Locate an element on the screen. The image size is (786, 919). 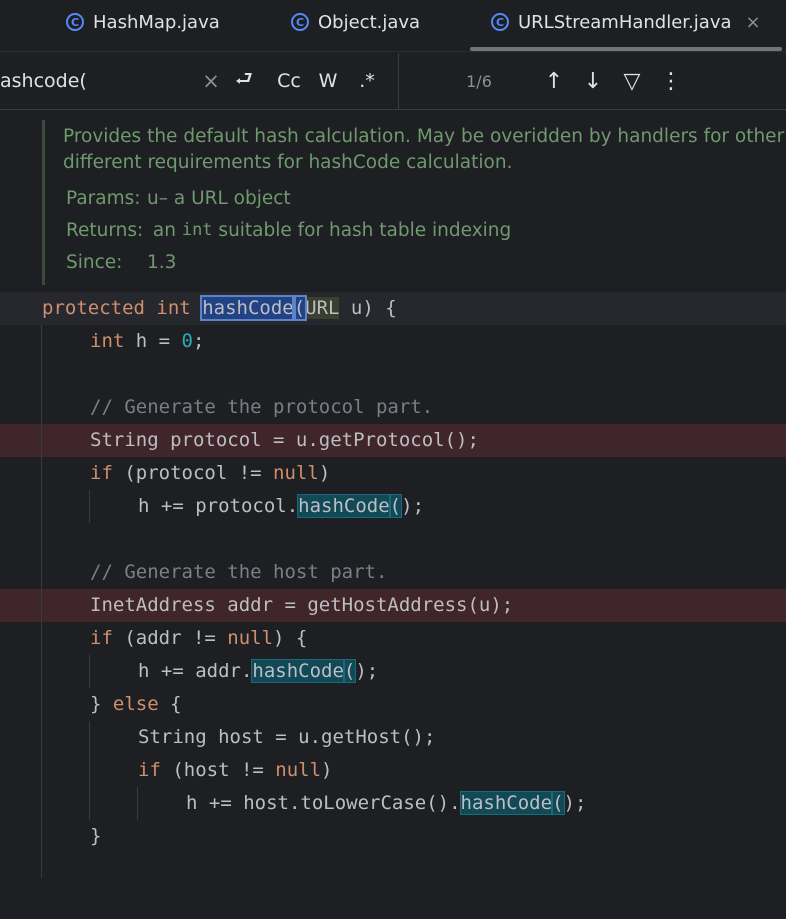
tab-label: Object.java is located at coordinates (369, 22).